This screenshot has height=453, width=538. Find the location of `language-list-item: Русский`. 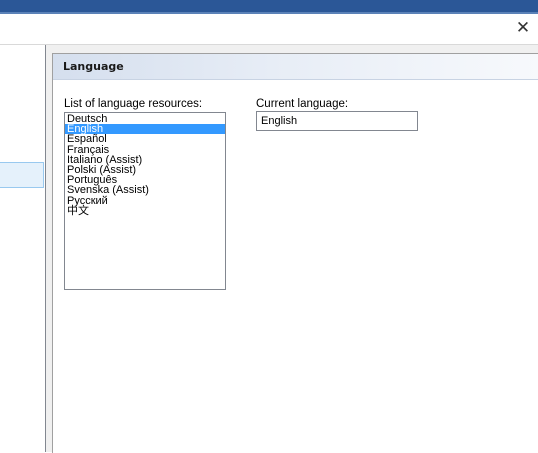

language-list-item: Русский is located at coordinates (145, 200).